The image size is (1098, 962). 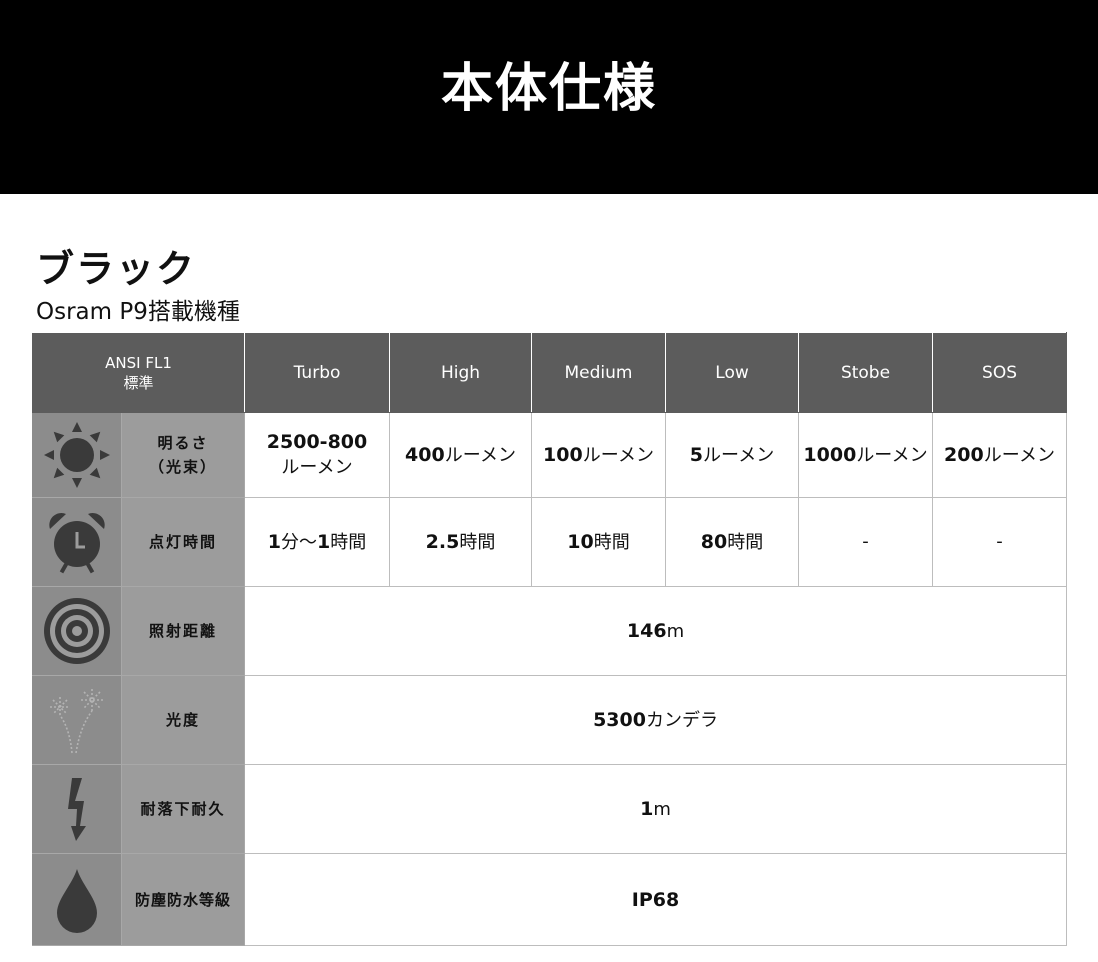 I want to click on alarm-clock-icon, so click(x=77, y=543).